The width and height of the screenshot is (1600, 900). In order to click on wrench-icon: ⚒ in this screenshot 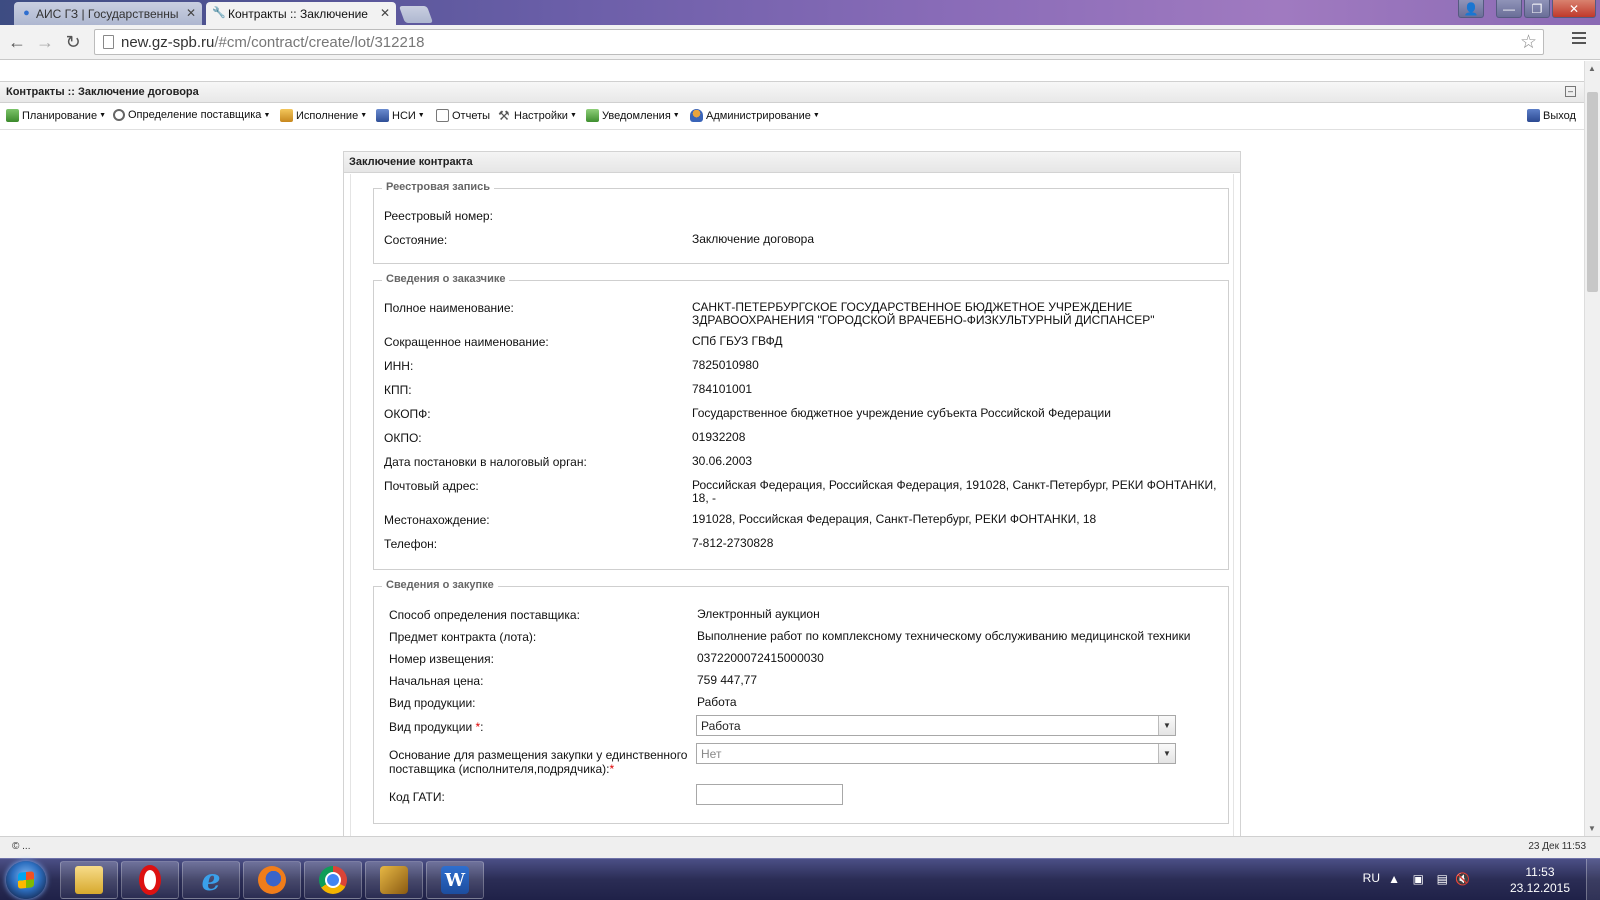, I will do `click(504, 115)`.